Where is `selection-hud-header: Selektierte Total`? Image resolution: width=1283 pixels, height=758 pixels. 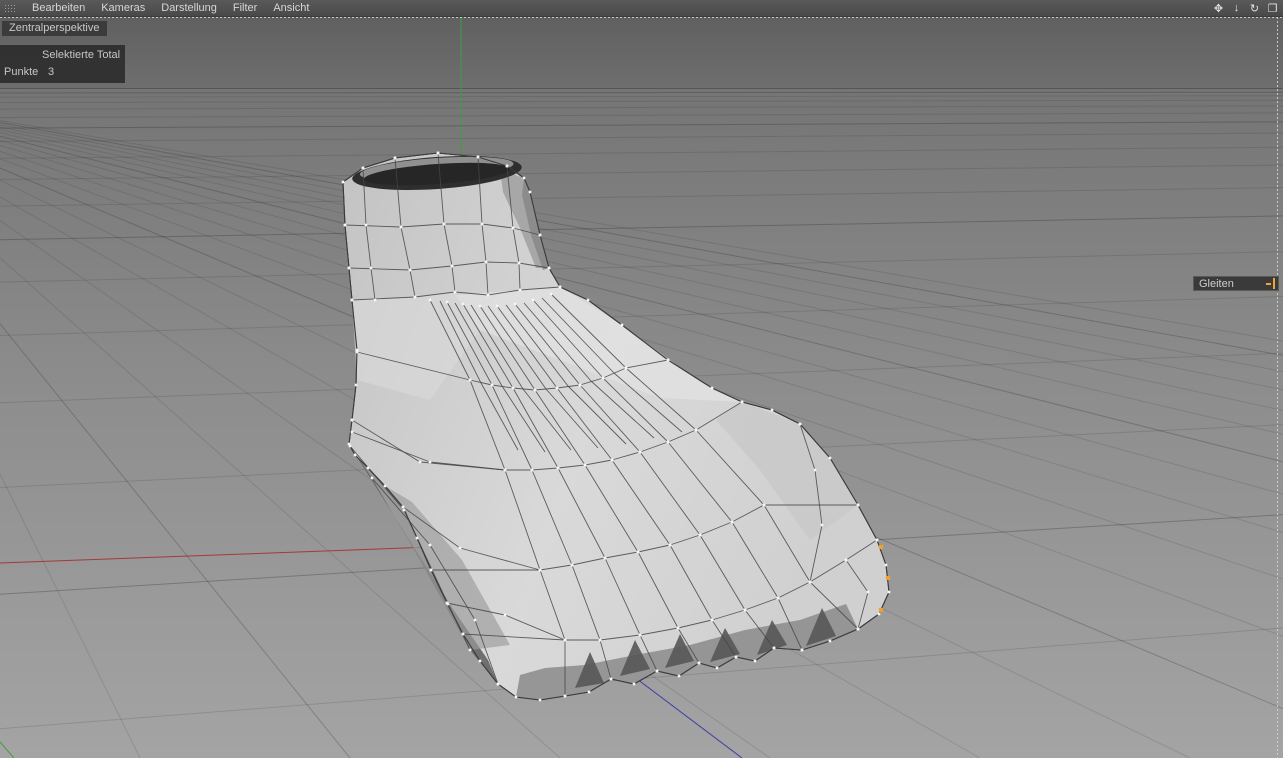
selection-hud-header: Selektierte Total is located at coordinates (81, 55).